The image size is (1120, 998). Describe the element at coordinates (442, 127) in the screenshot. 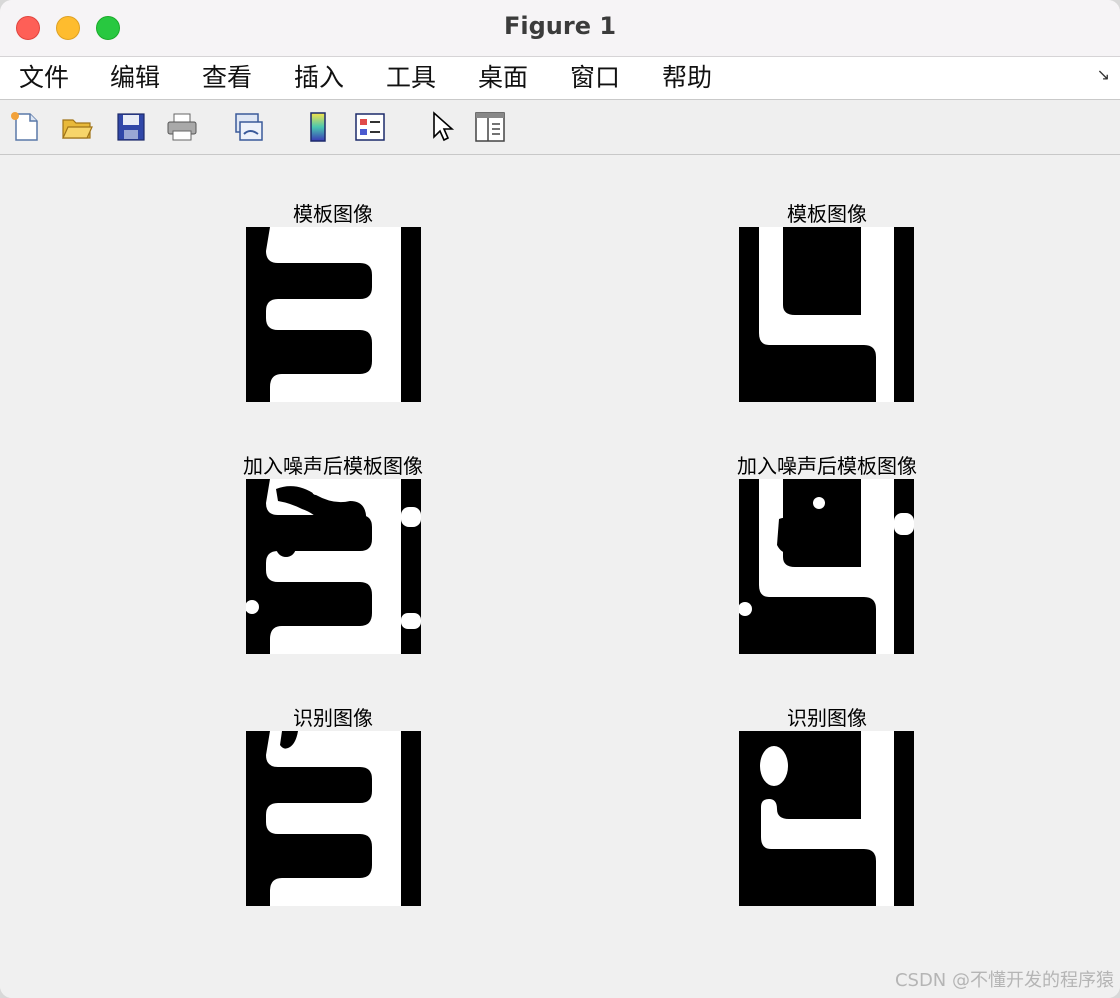

I see `pointer-icon` at that location.